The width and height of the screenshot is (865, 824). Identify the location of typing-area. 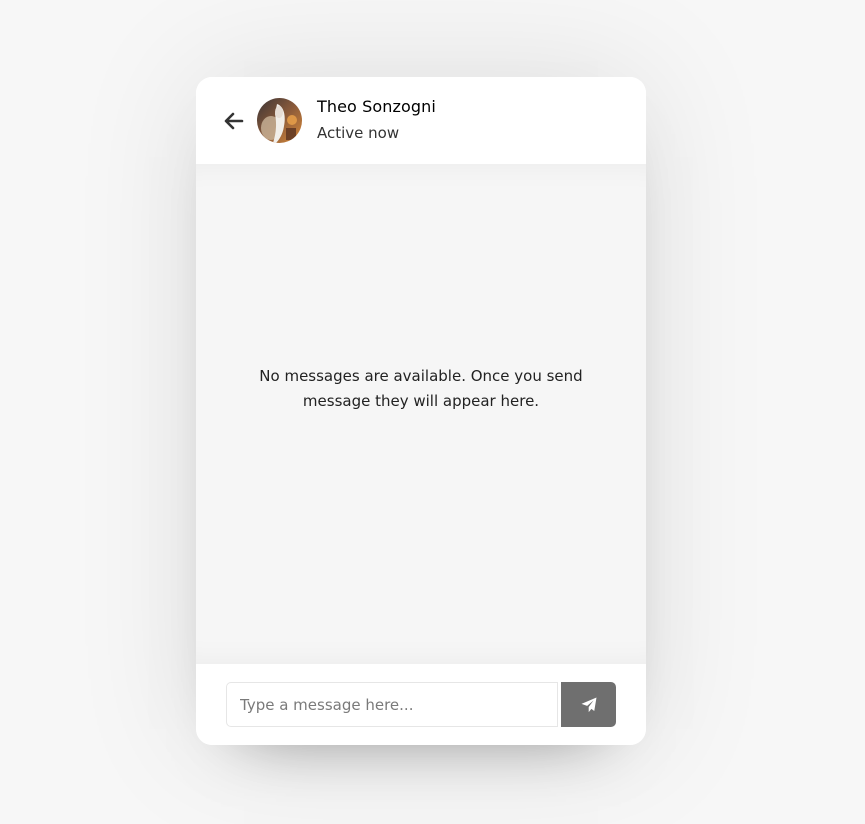
(421, 704).